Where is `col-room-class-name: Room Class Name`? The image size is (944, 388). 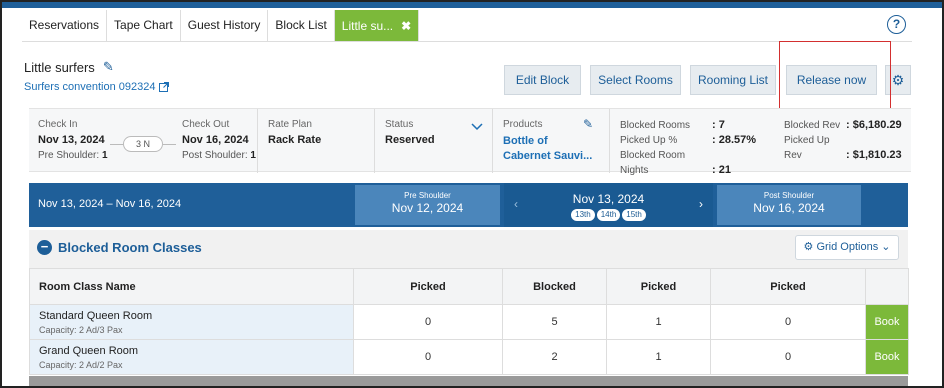 col-room-class-name: Room Class Name is located at coordinates (191, 286).